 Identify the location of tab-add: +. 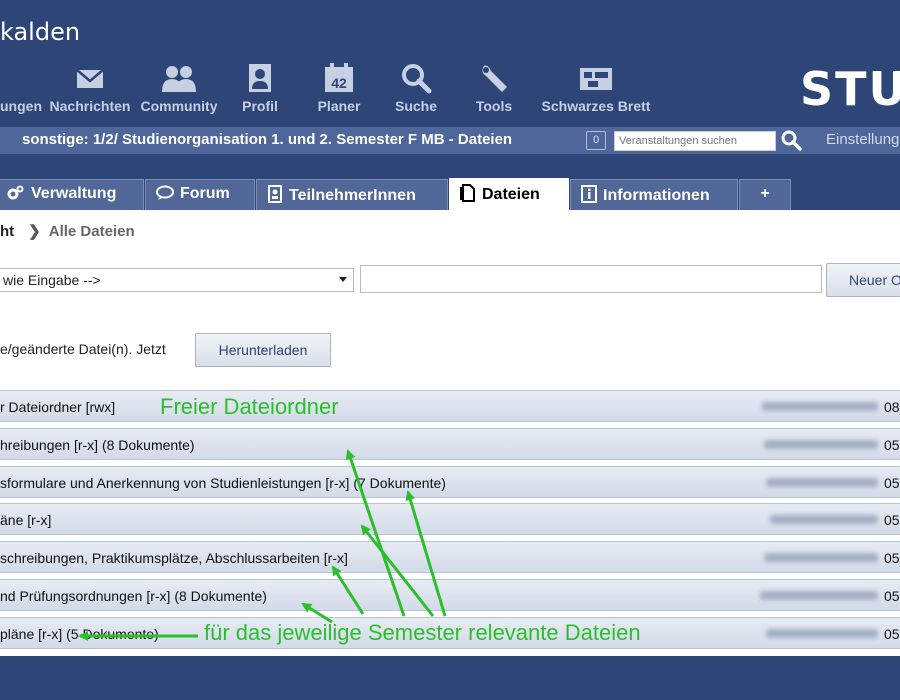
(765, 194).